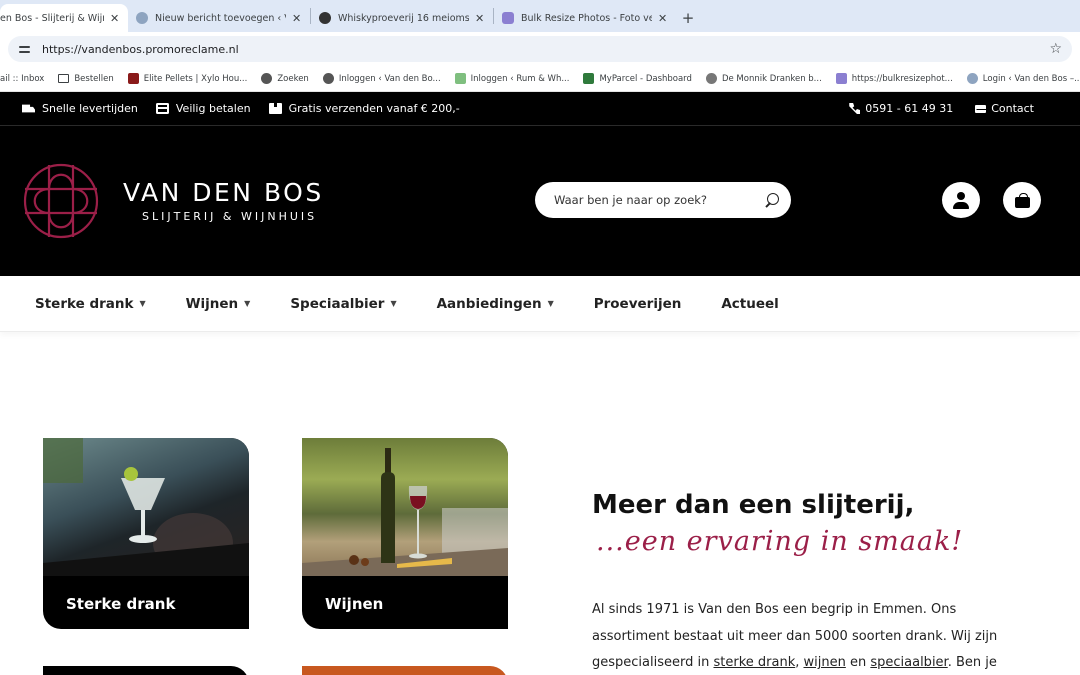 This screenshot has width=1080, height=675. I want to click on brand-name: VAN DEN BOS, so click(223, 192).